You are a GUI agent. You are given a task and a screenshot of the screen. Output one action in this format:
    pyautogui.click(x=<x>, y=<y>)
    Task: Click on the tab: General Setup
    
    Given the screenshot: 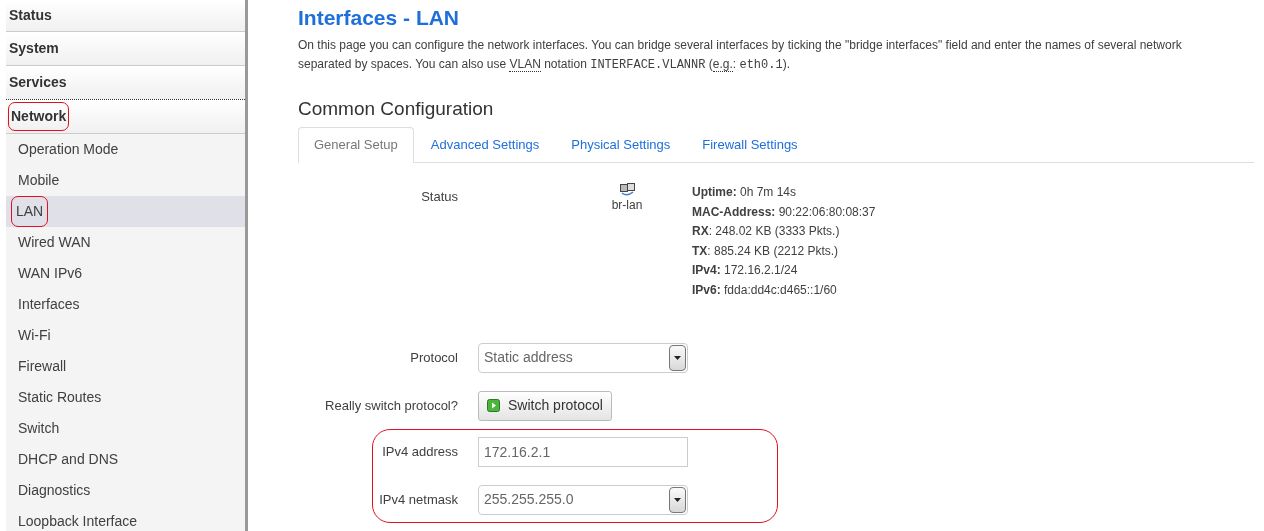 What is the action you would take?
    pyautogui.click(x=356, y=145)
    